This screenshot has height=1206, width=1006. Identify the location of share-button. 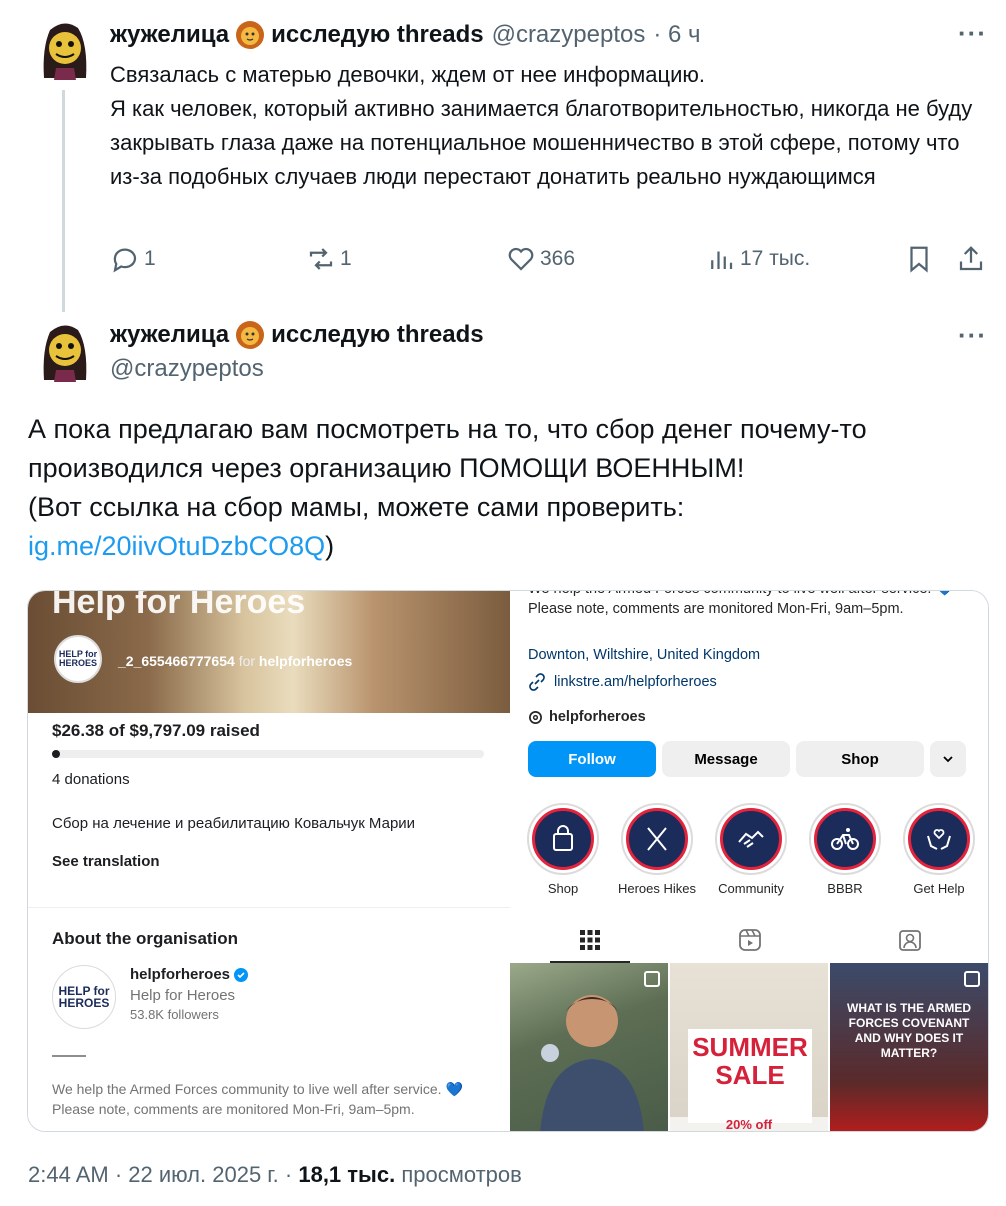
(973, 259).